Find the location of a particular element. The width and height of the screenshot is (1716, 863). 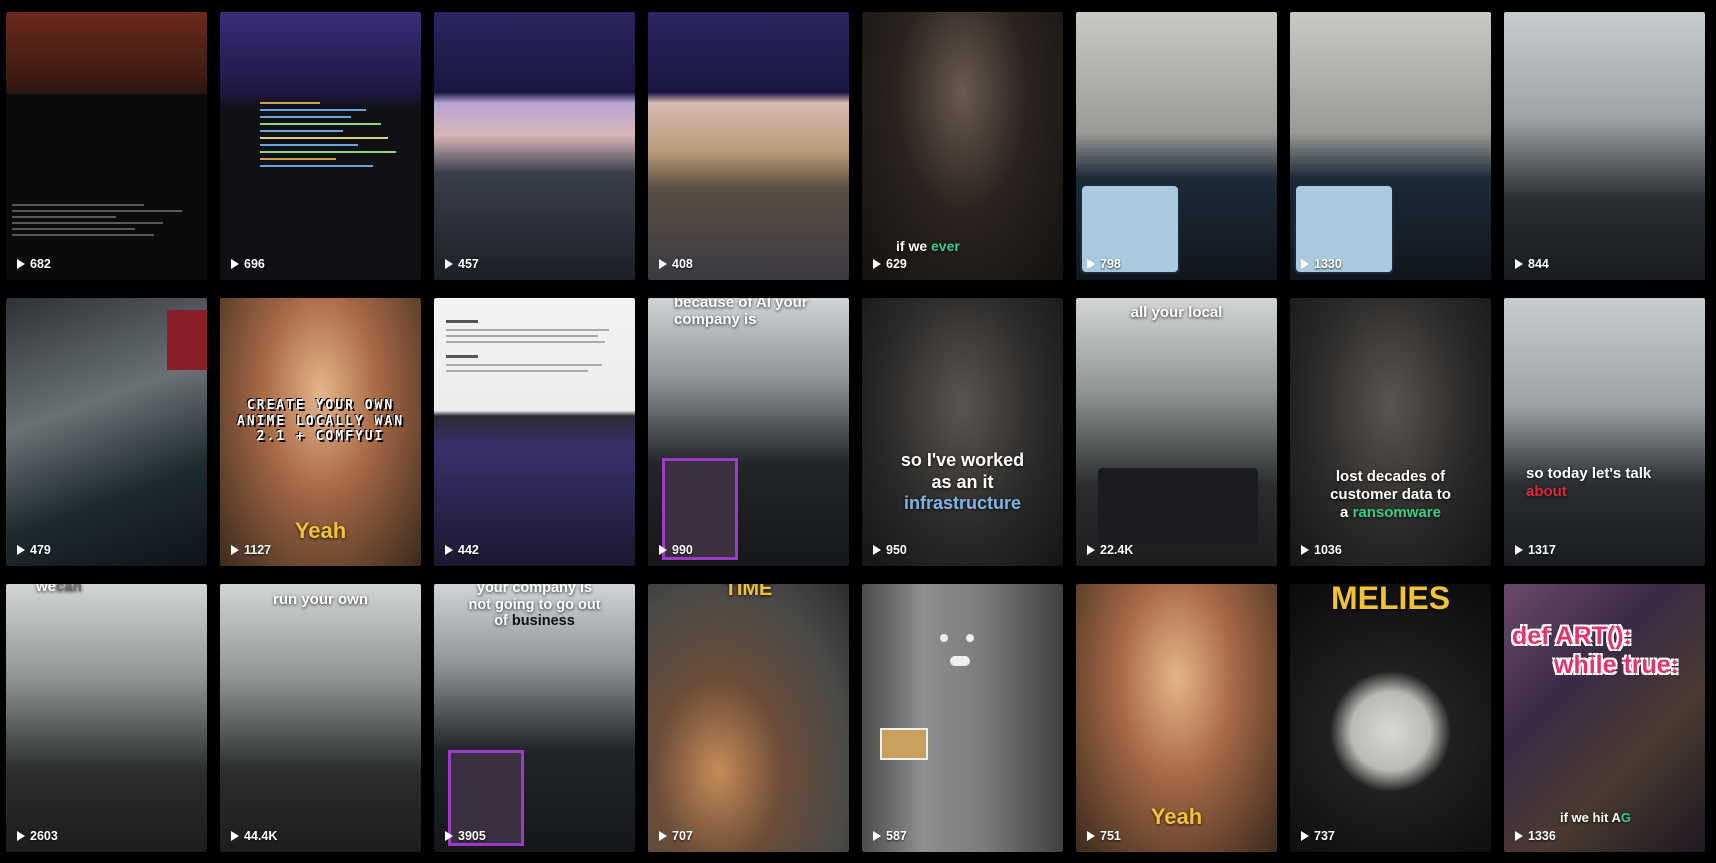

document-screenshot is located at coordinates (534, 348).